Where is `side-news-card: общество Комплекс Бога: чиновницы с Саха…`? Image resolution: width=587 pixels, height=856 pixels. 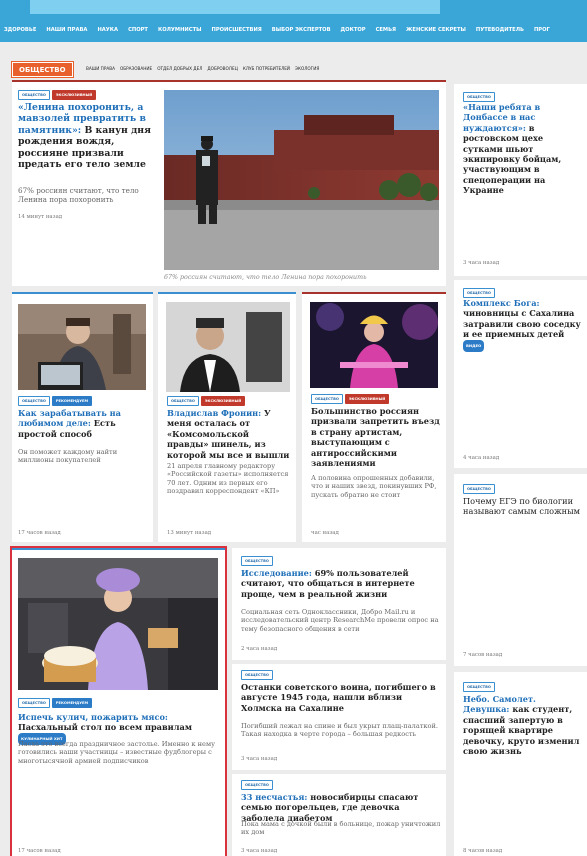 side-news-card: общество Комплекс Бога: чиновницы с Саха… is located at coordinates (520, 374).